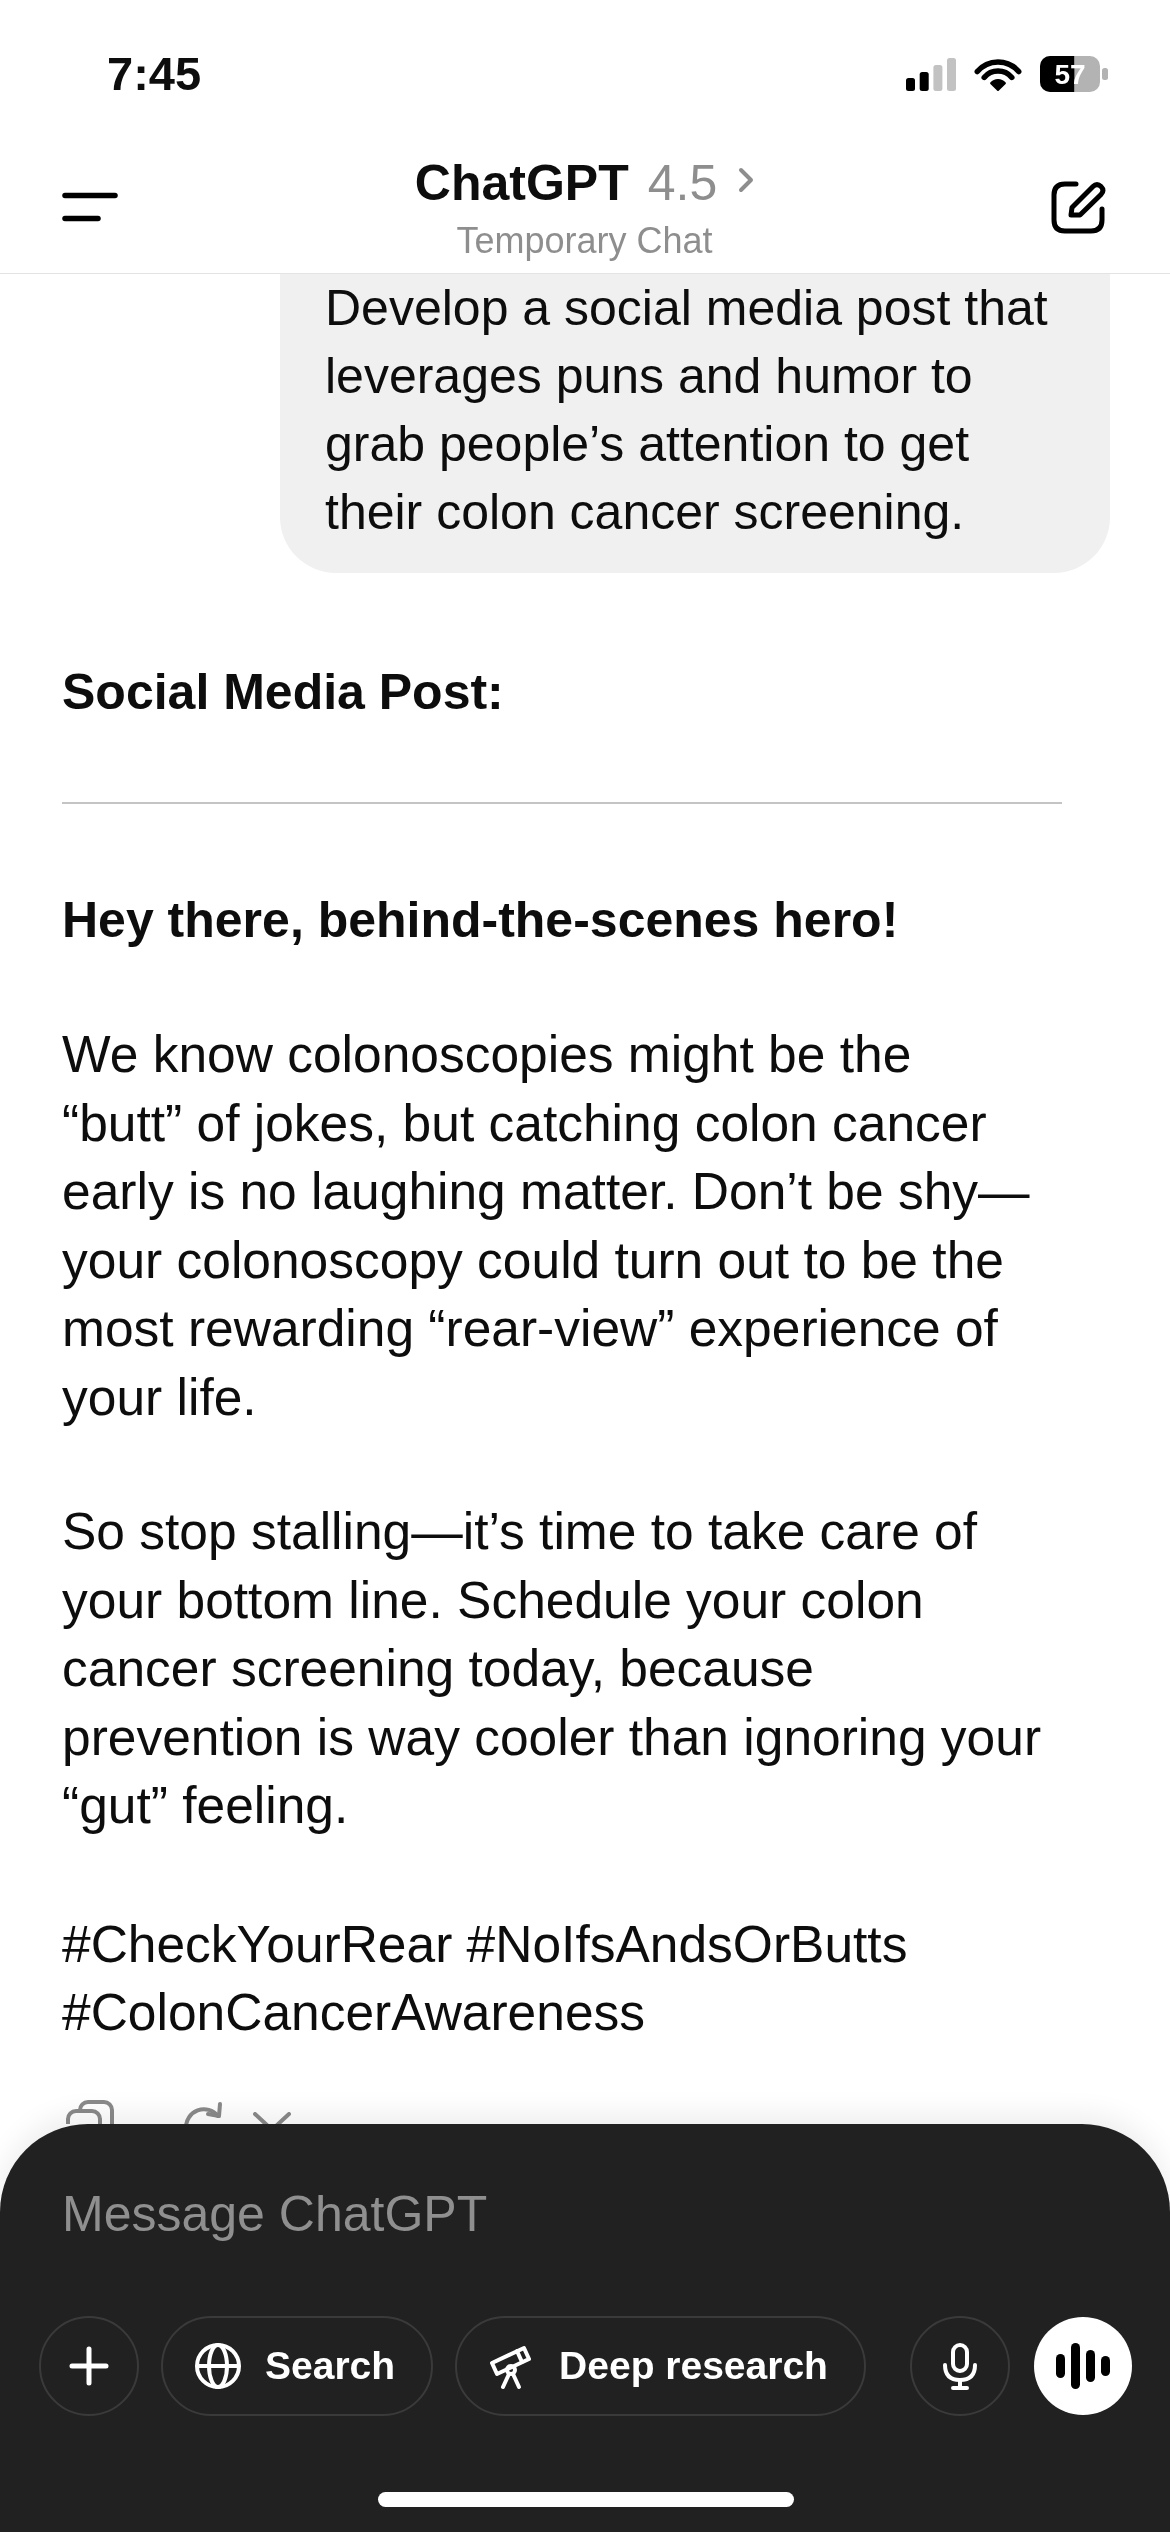  Describe the element at coordinates (998, 74) in the screenshot. I see `wifi-icon` at that location.